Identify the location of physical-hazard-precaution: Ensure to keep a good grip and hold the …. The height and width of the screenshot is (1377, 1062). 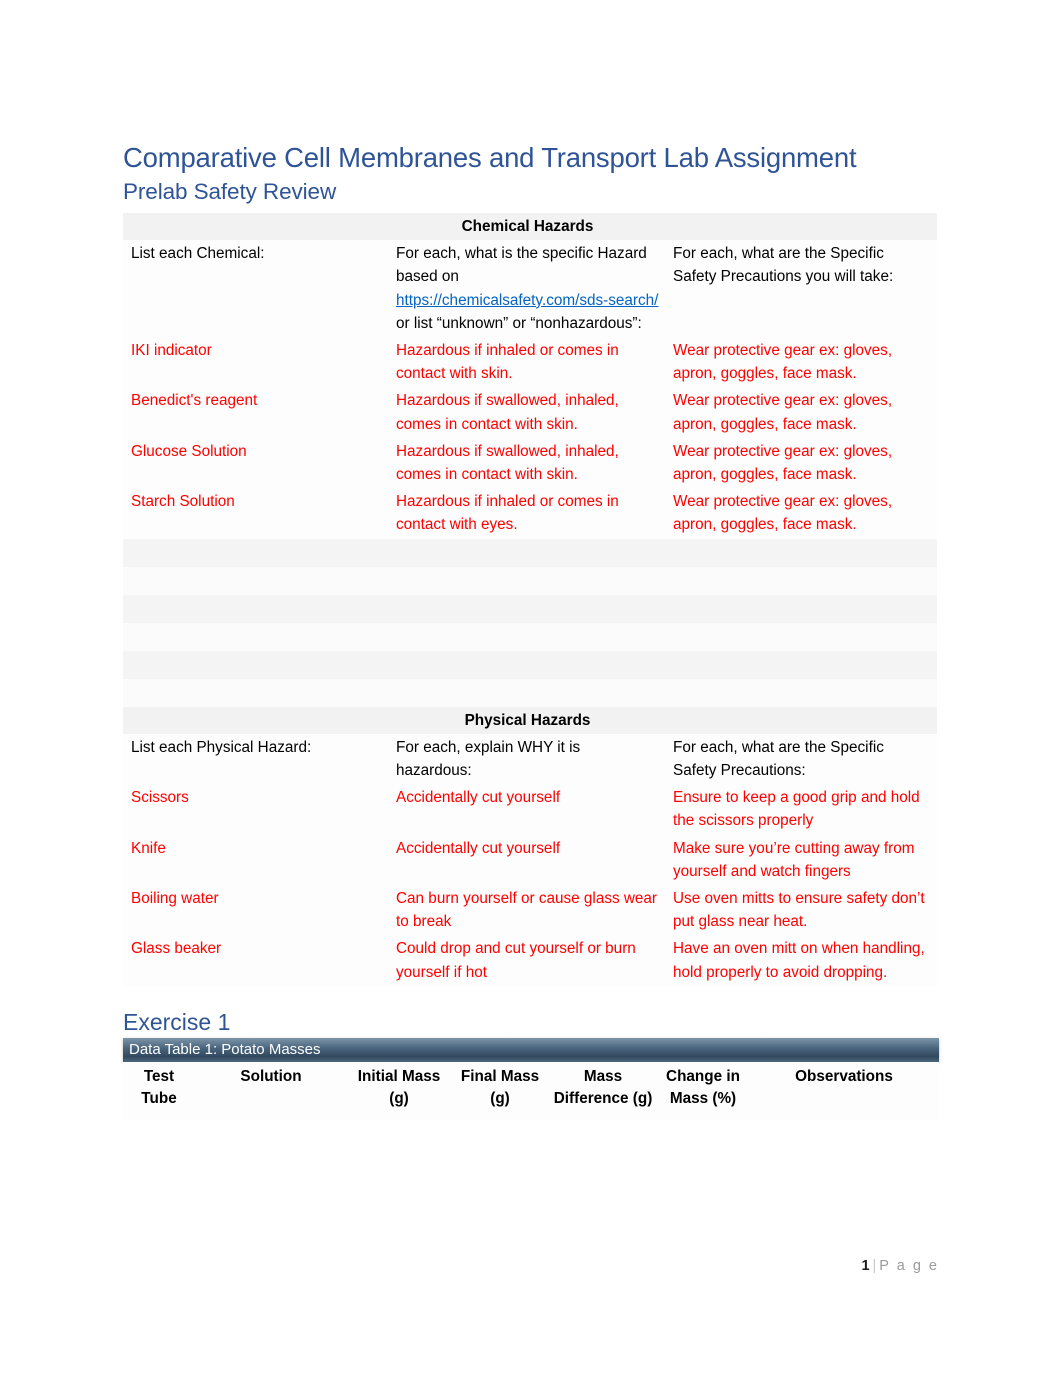
(801, 809).